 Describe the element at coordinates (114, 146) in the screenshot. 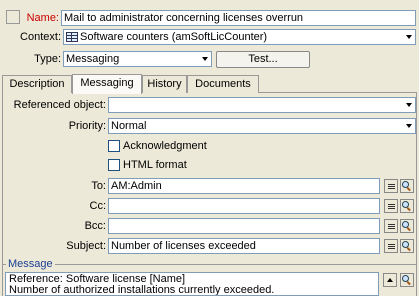

I see `acknowledgment-checkbox` at that location.